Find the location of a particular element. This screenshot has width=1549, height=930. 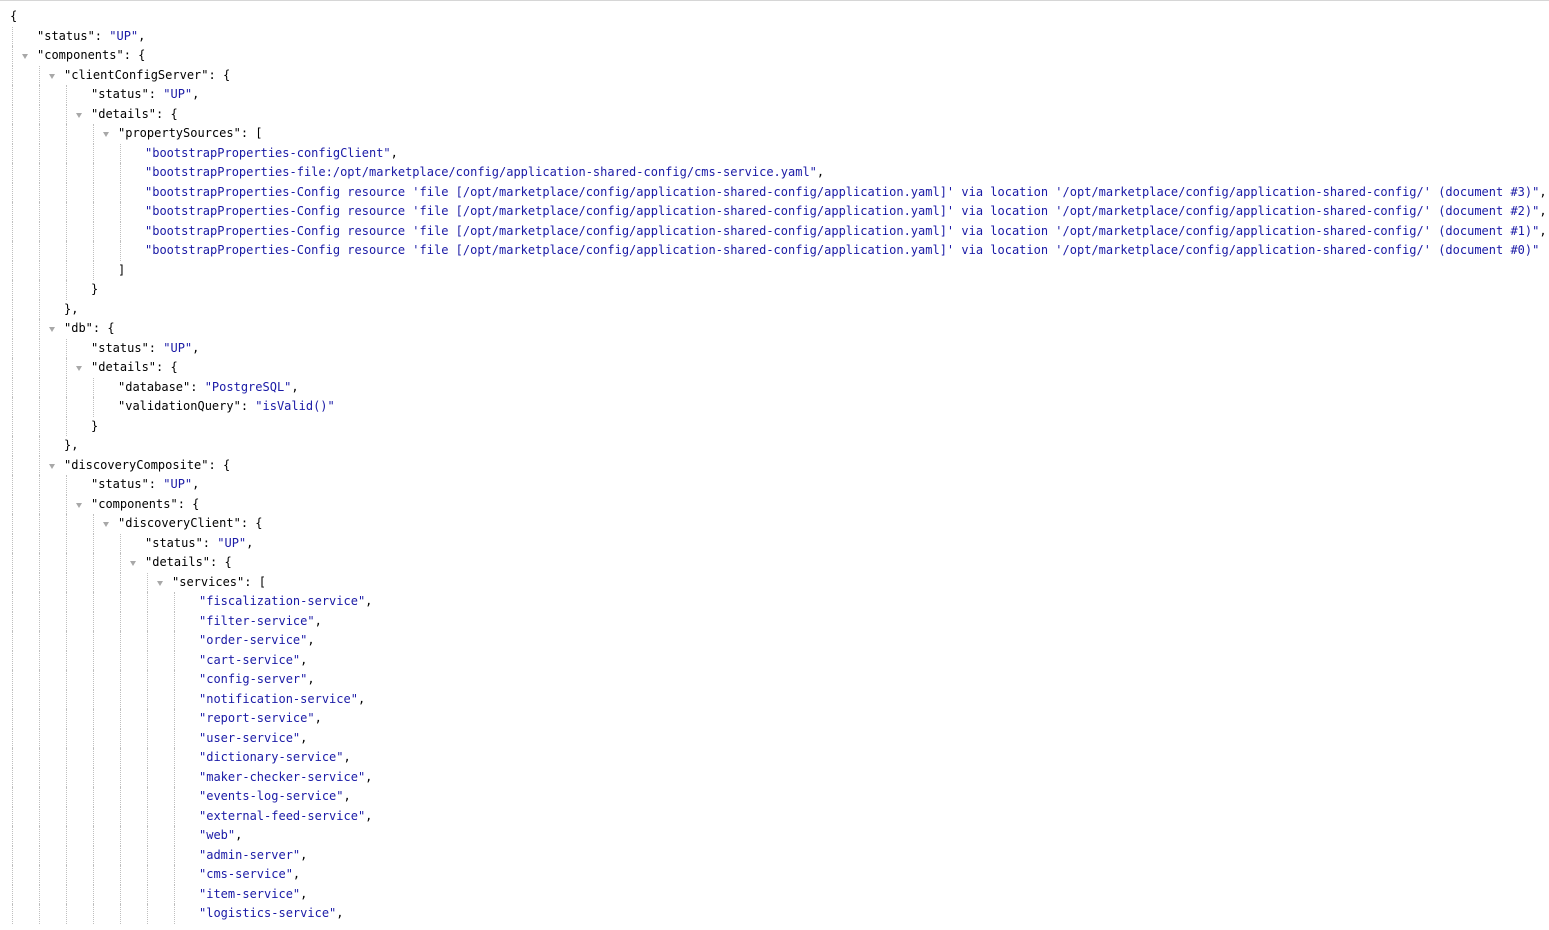

json-line-content: "logistics-service", is located at coordinates (271, 914).